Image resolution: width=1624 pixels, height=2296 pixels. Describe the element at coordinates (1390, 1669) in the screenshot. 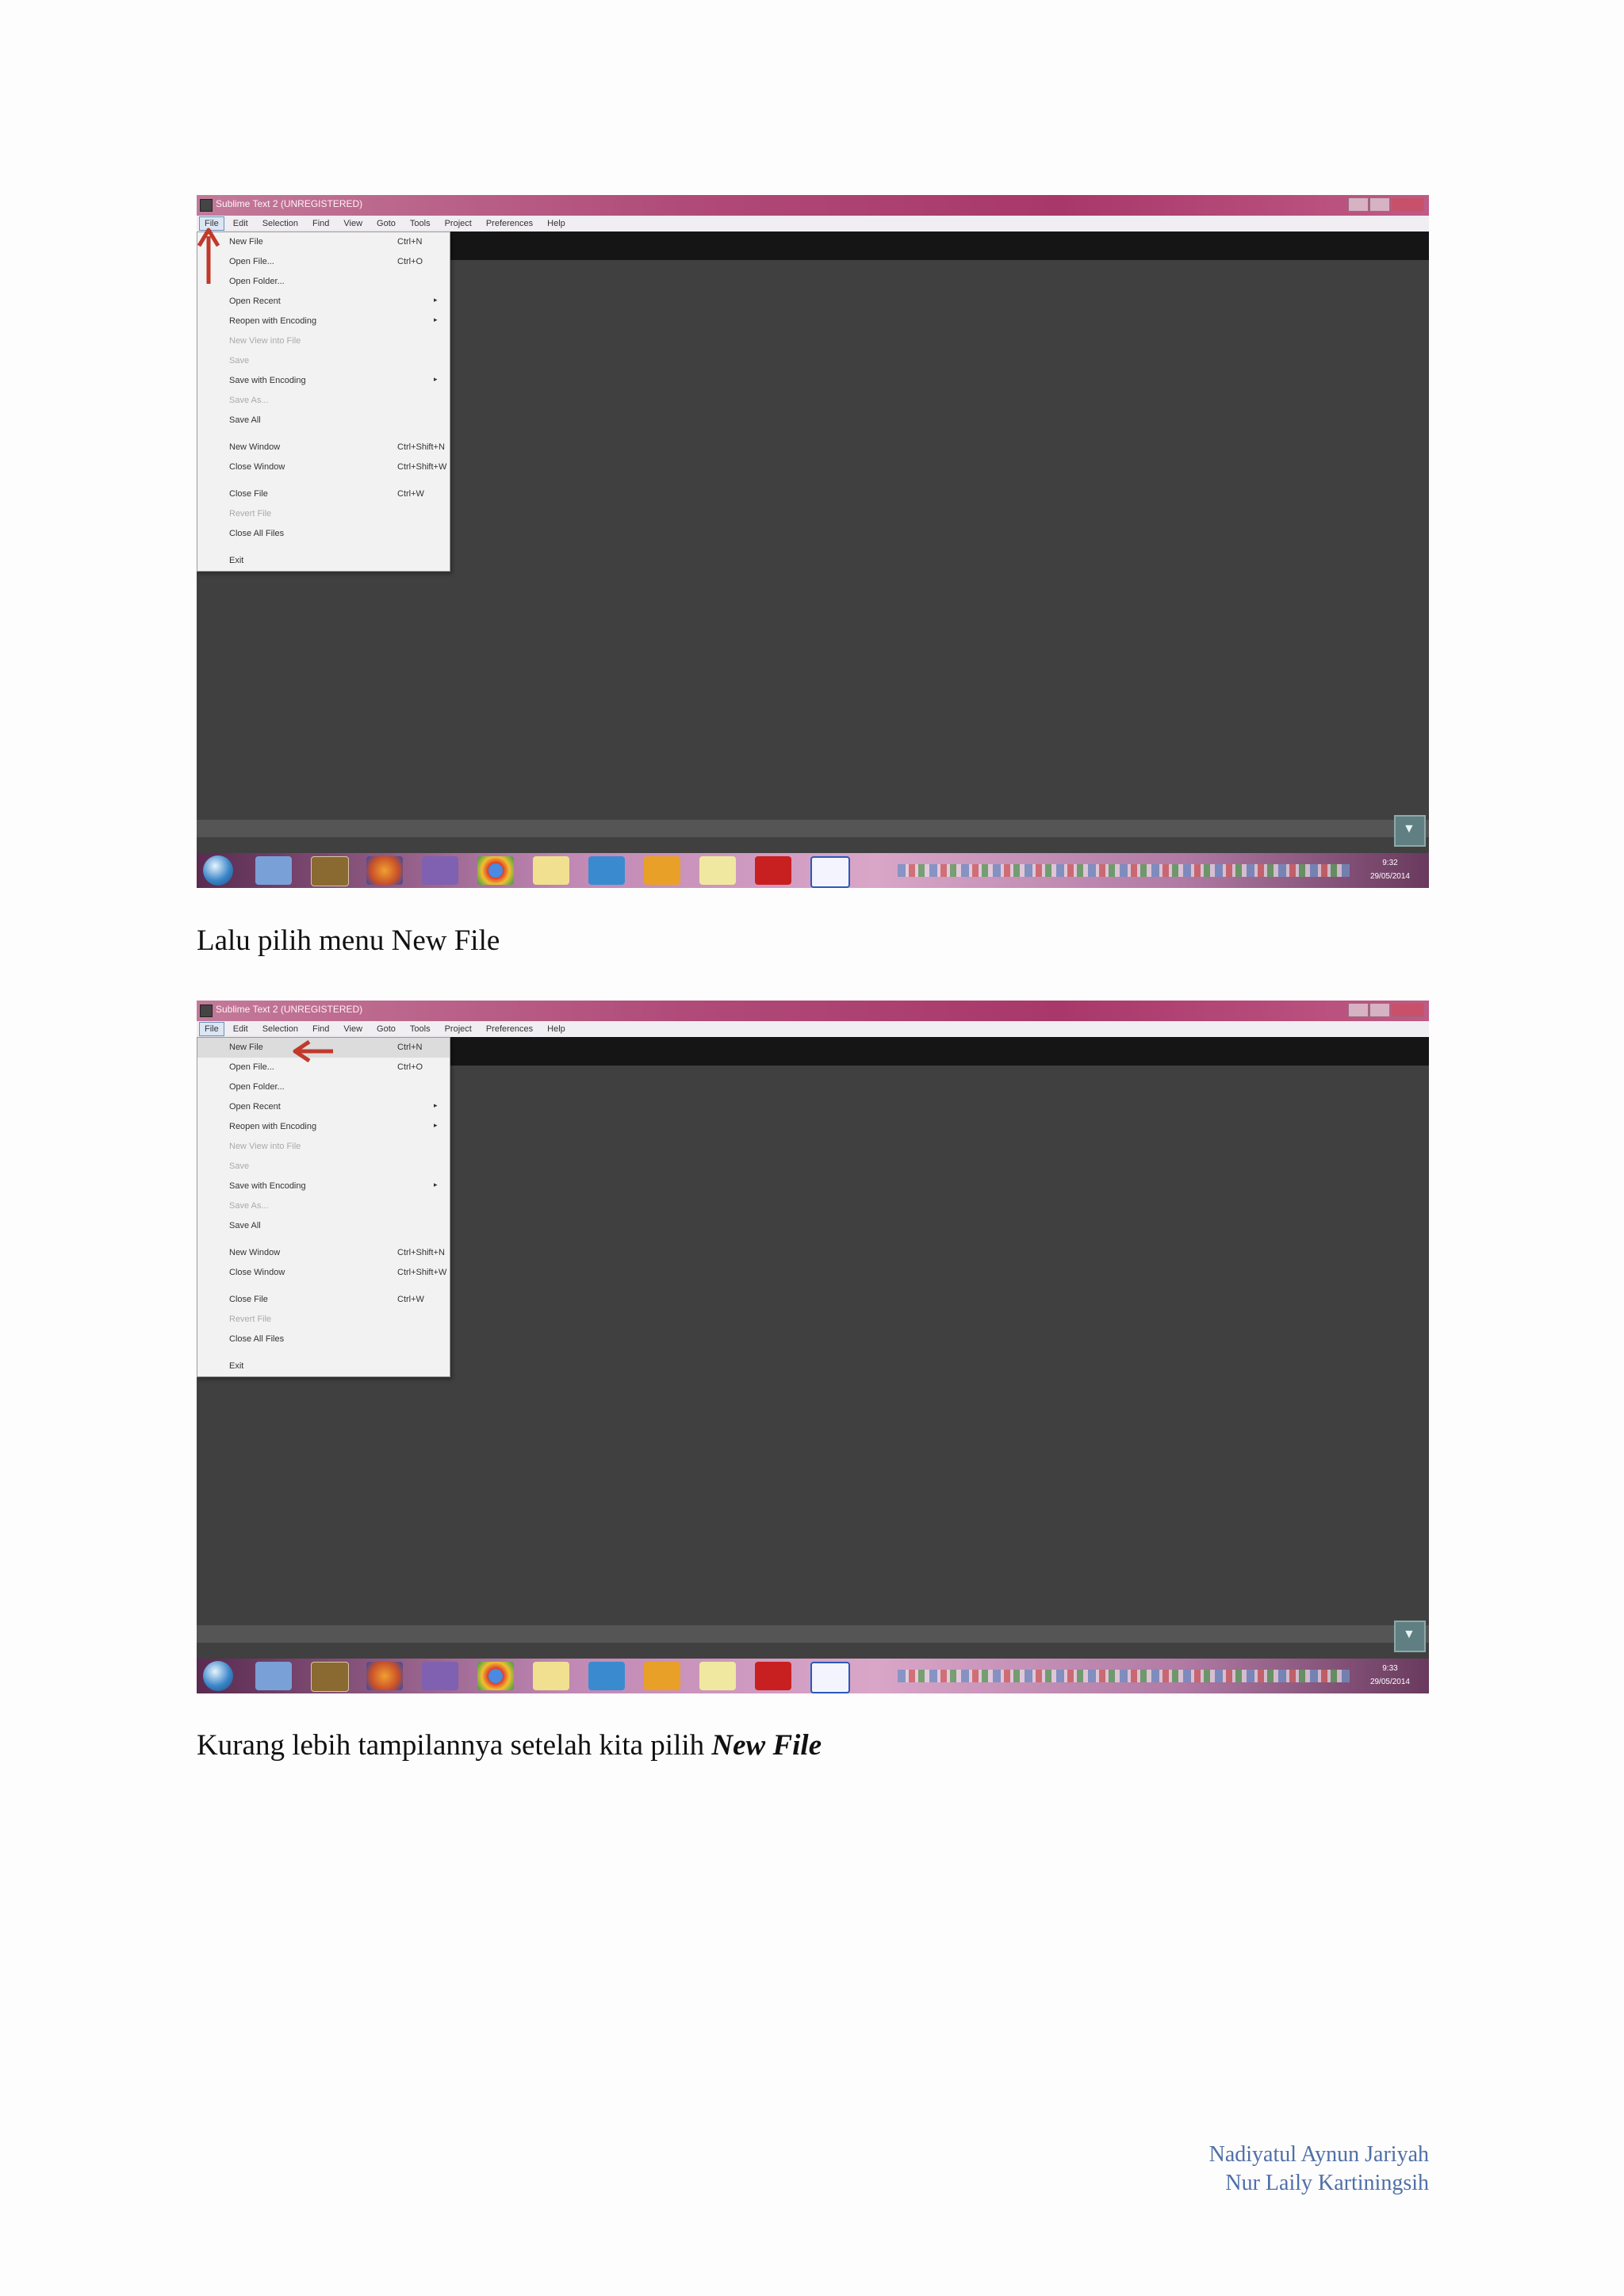

I see `clock-time: 9:33` at that location.